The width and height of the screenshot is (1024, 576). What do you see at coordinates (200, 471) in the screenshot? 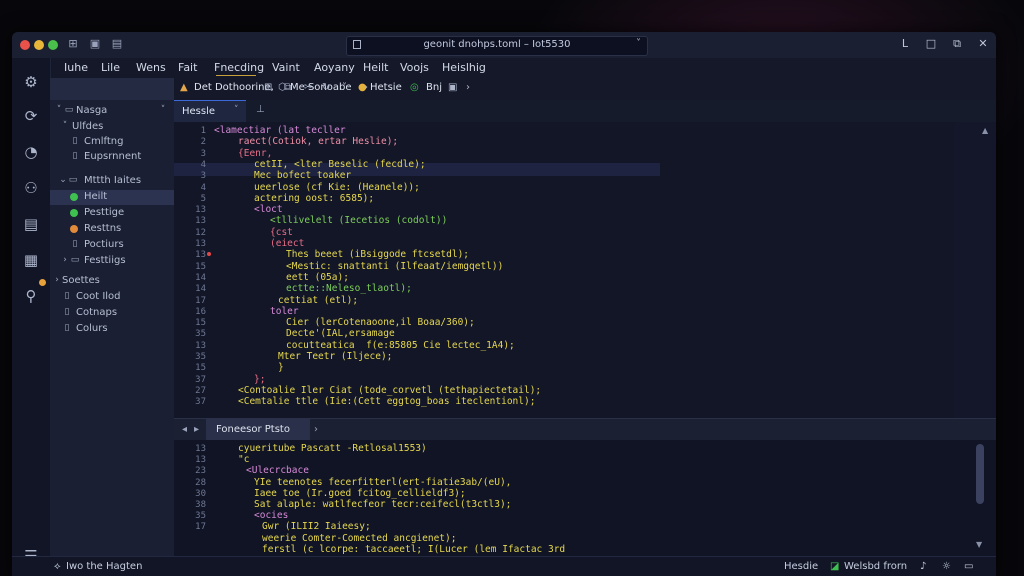
I see `line-number: 23` at bounding box center [200, 471].